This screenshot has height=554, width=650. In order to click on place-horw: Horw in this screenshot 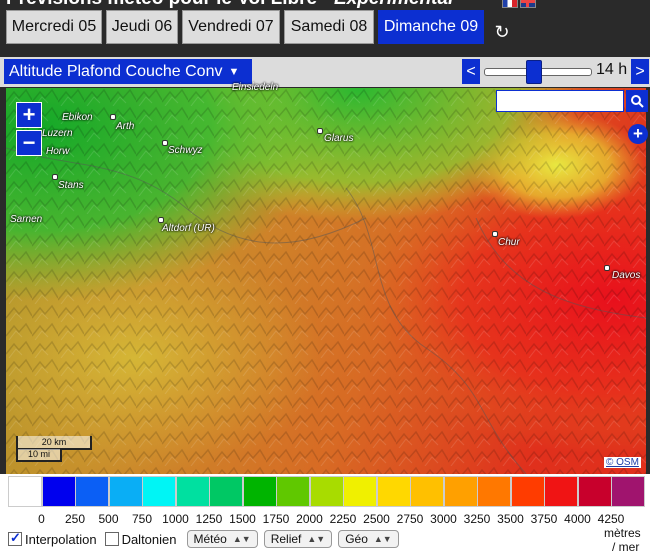, I will do `click(58, 151)`.